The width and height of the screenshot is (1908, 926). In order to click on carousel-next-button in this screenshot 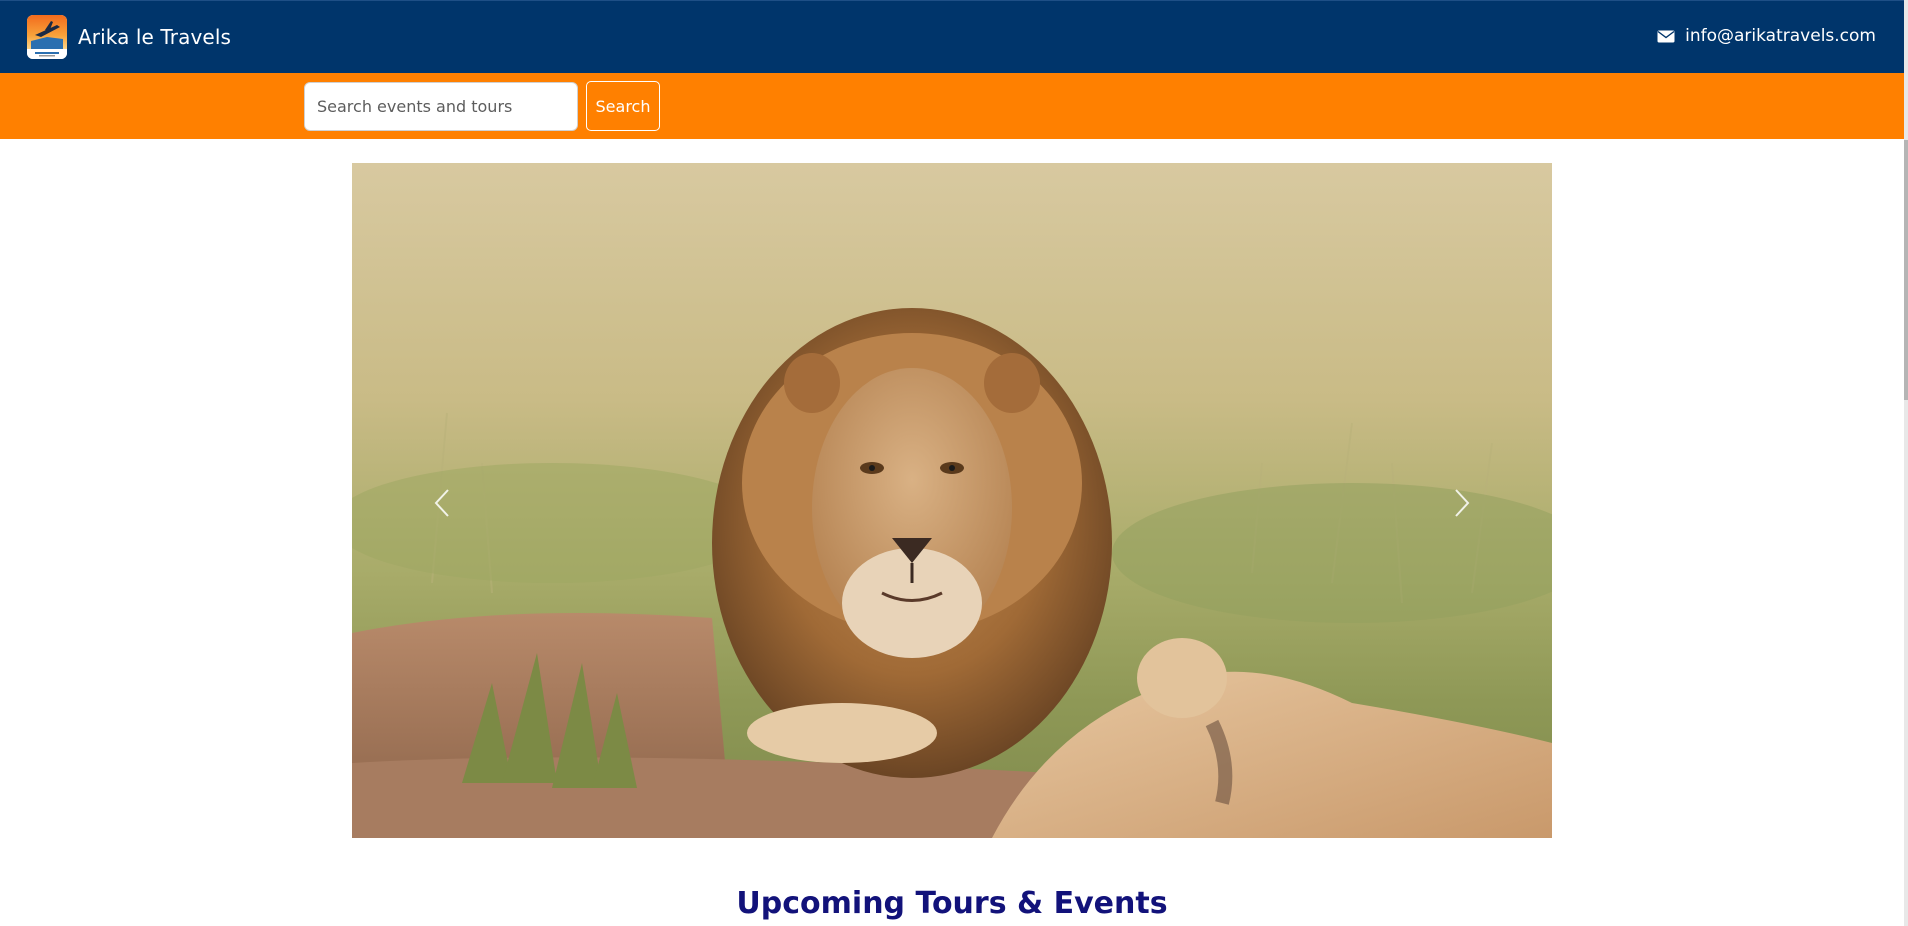, I will do `click(1462, 503)`.